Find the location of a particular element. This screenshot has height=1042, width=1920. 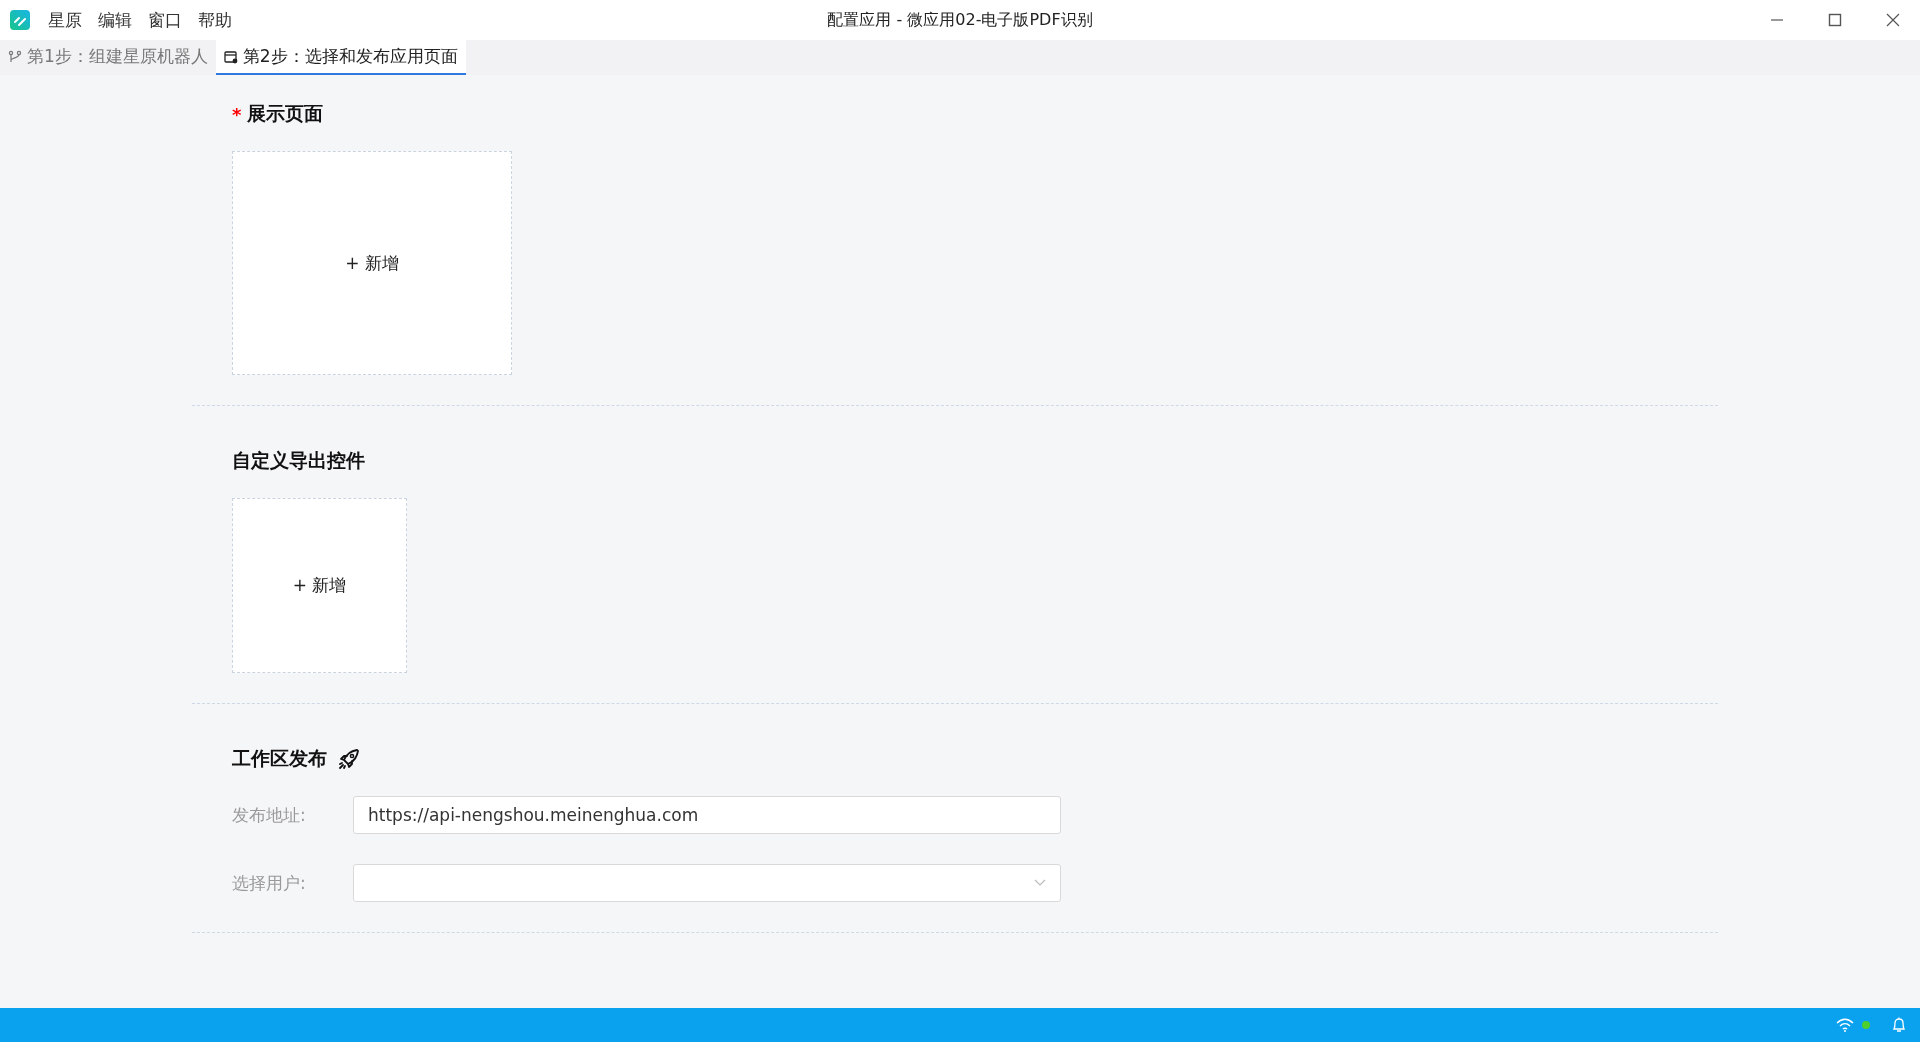

menu-item: 星原 is located at coordinates (65, 20).